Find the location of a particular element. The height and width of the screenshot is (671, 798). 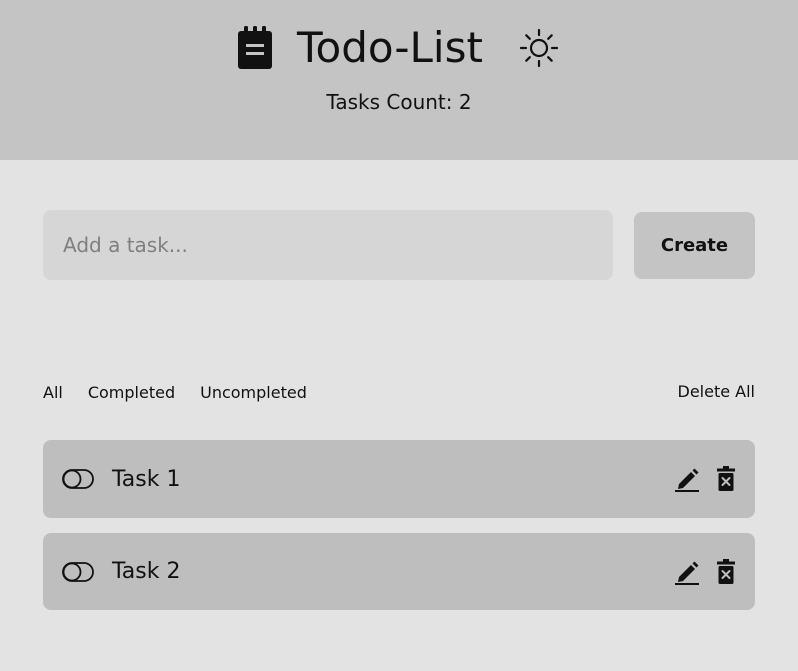

delete-all-button: Delete All is located at coordinates (717, 392).